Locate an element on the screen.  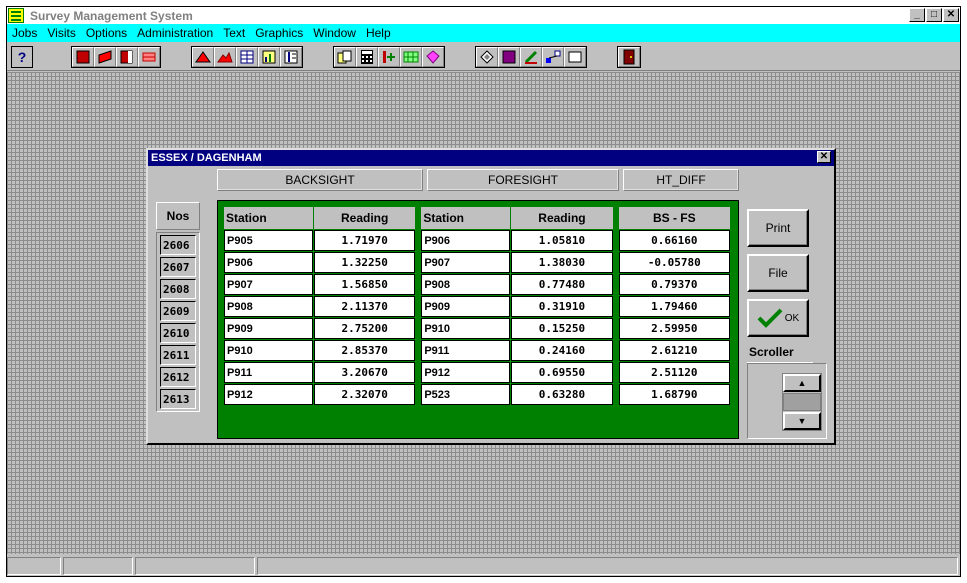
bs-reading-cell: 2.85370 is located at coordinates (365, 350).